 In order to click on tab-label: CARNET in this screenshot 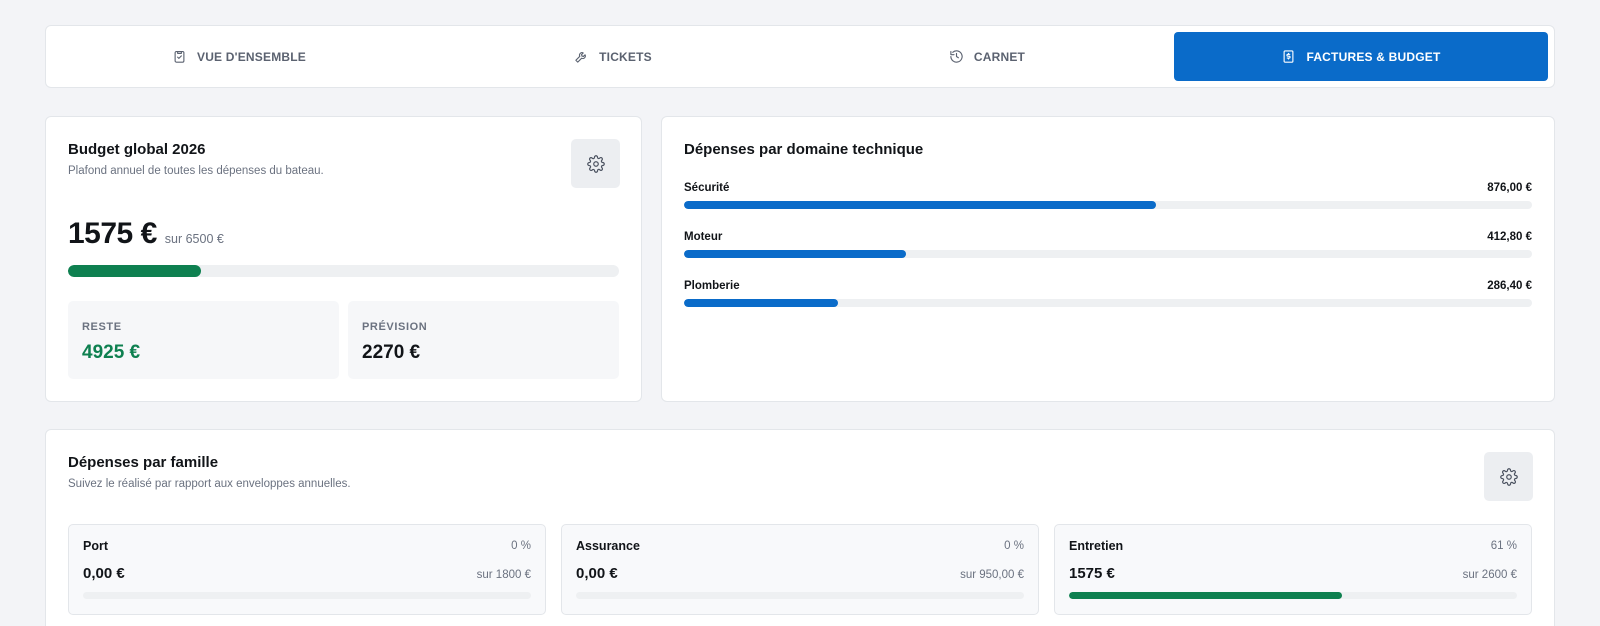, I will do `click(999, 56)`.